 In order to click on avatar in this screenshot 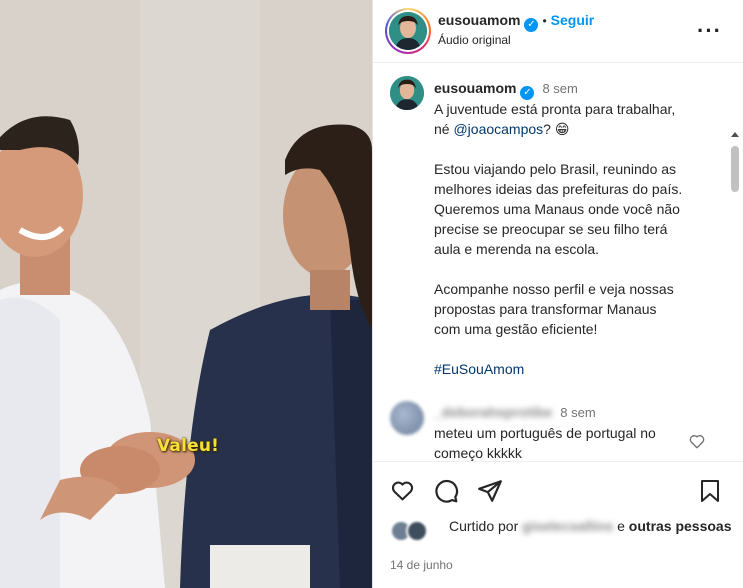, I will do `click(408, 31)`.